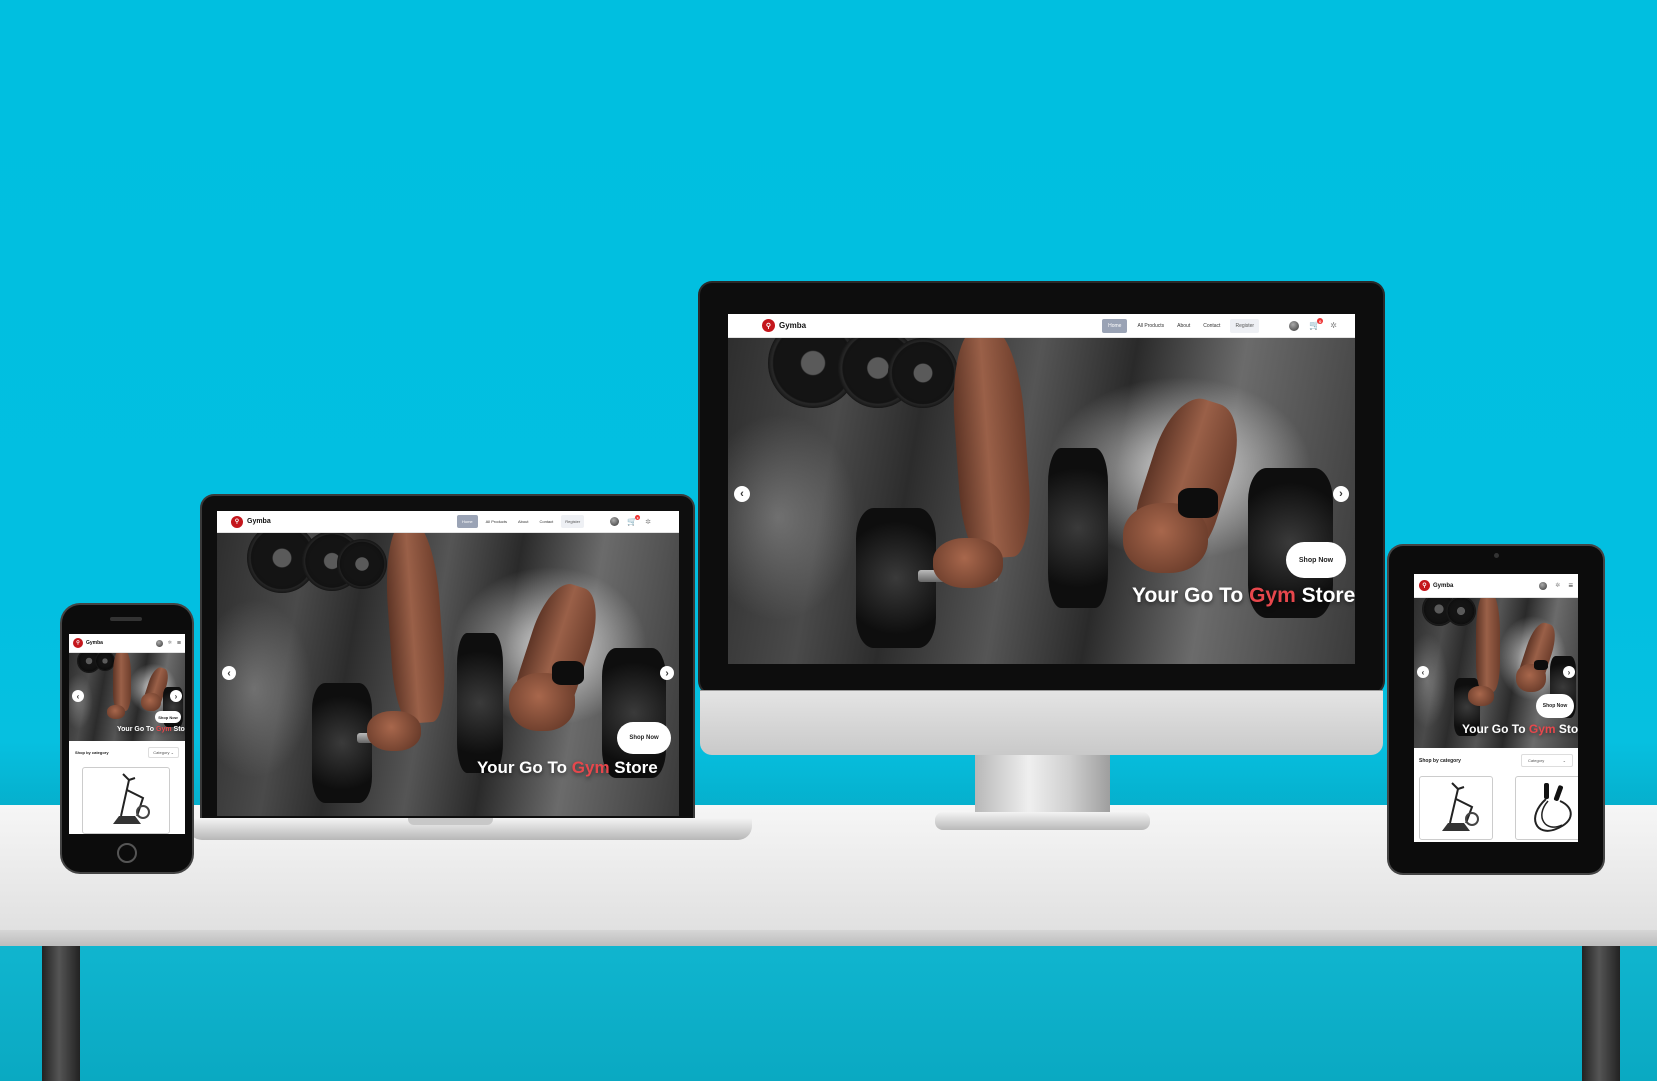 This screenshot has height=1081, width=1657. Describe the element at coordinates (1496, 795) in the screenshot. I see `category-section: Shop by category Category ⌄` at that location.